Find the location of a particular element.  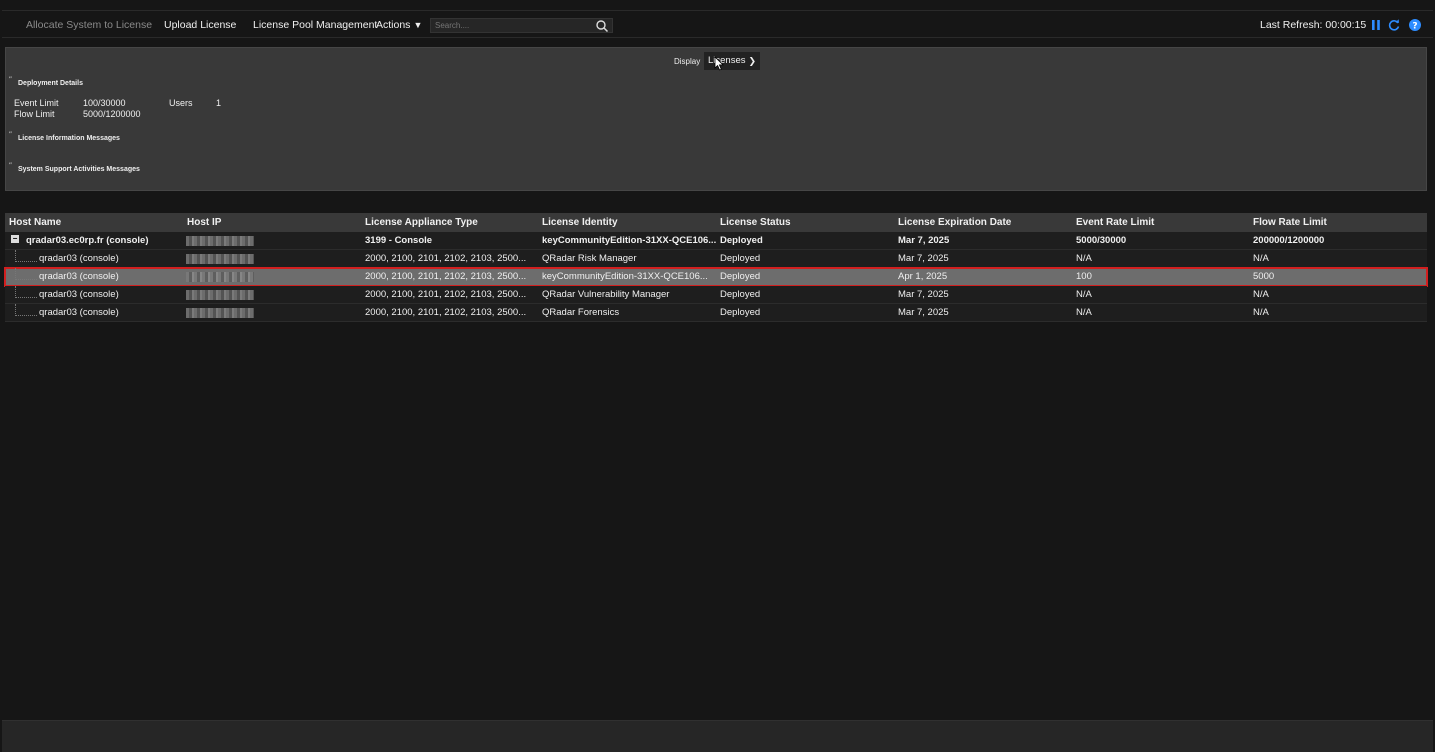

actions-label: Actions is located at coordinates (393, 25).